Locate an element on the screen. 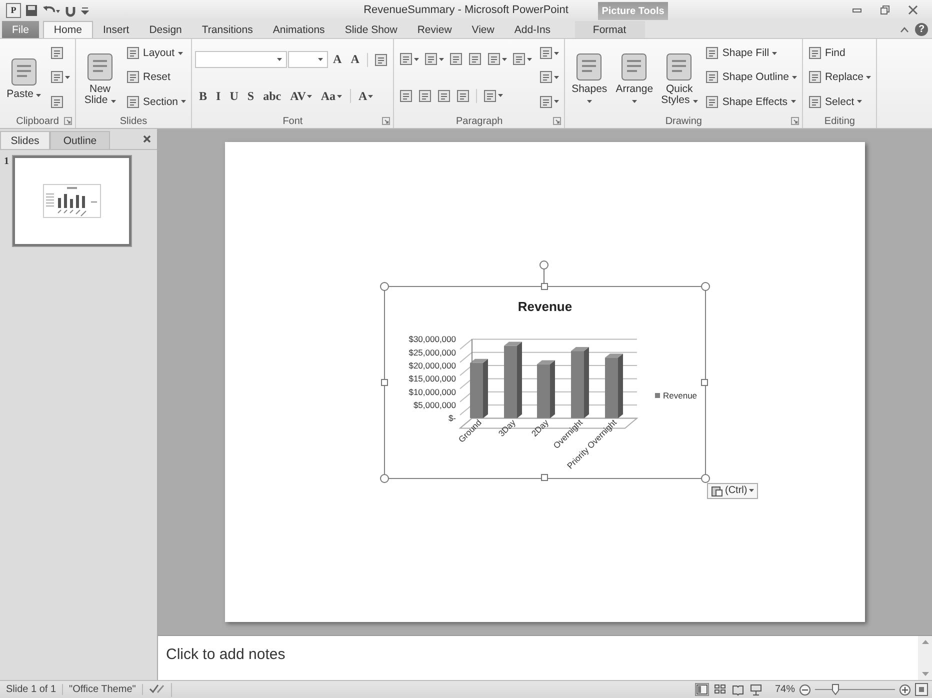  chart-bar is located at coordinates (611, 387).